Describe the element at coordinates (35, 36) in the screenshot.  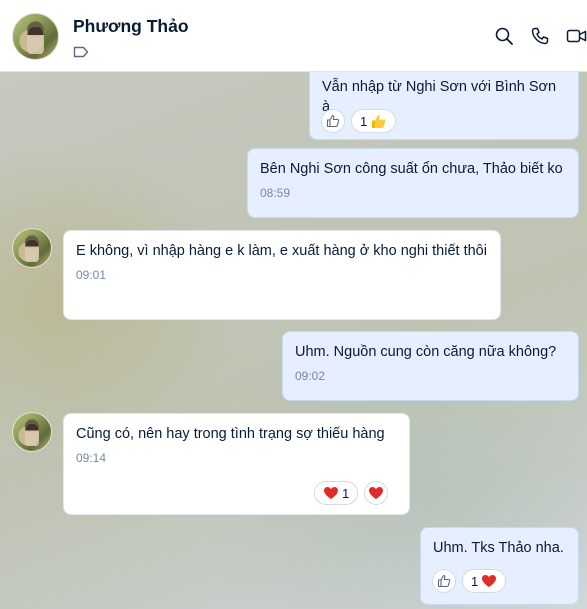
I see `contact-avatar` at that location.